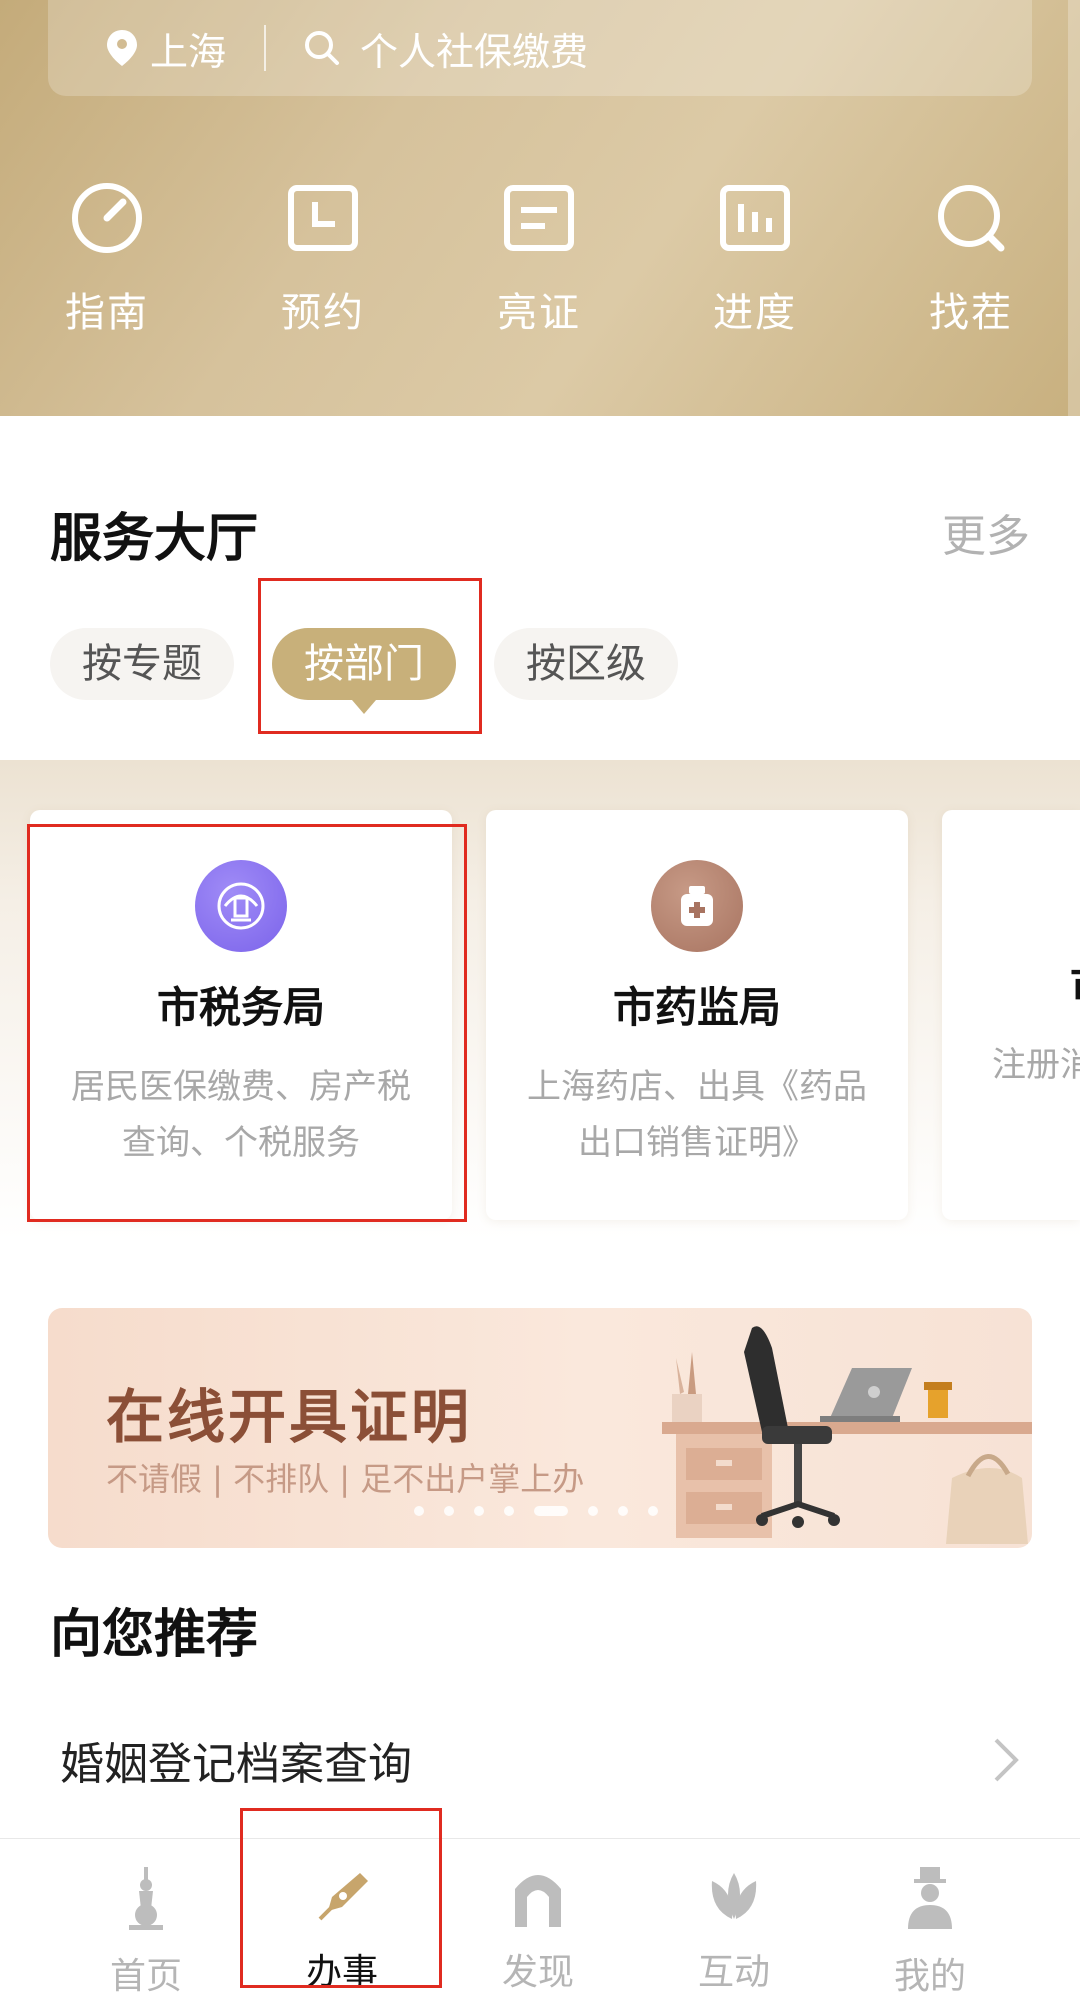  I want to click on tab-by-district: 按区级, so click(586, 664).